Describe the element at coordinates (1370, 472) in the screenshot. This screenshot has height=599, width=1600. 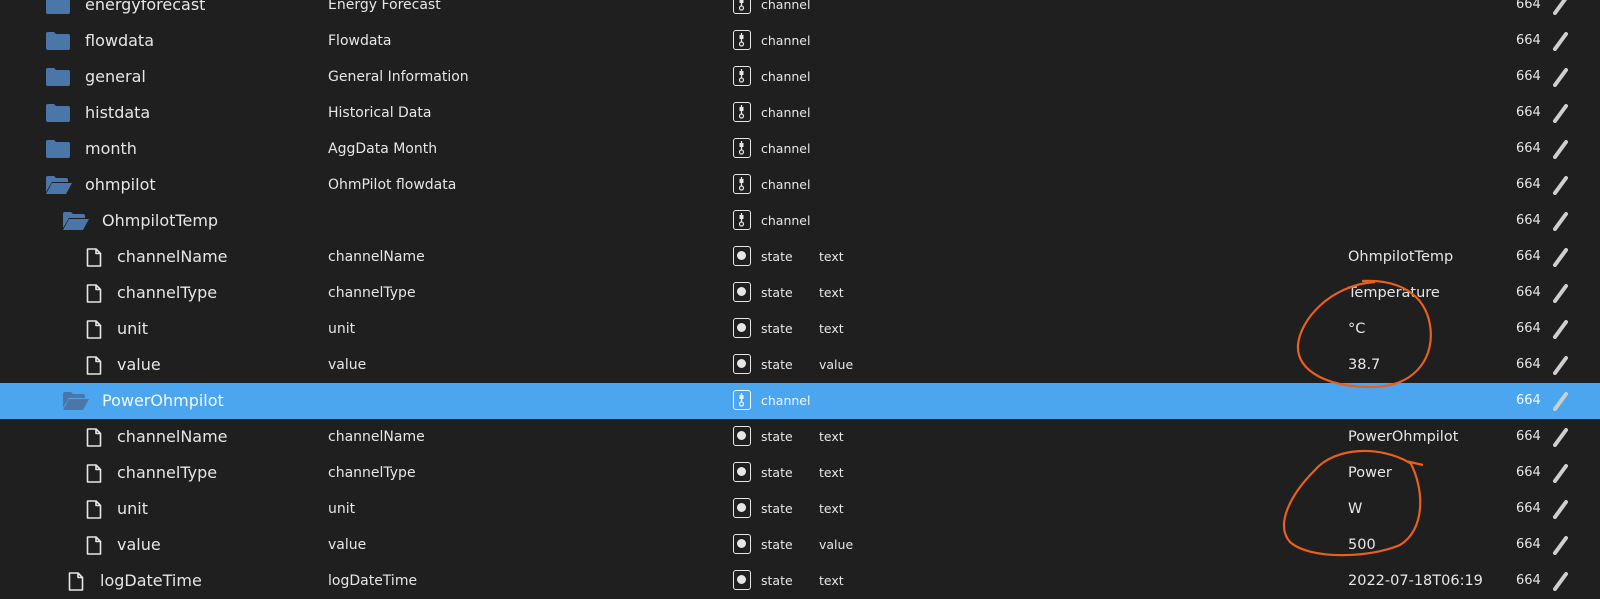
I see `object-value: Power` at that location.